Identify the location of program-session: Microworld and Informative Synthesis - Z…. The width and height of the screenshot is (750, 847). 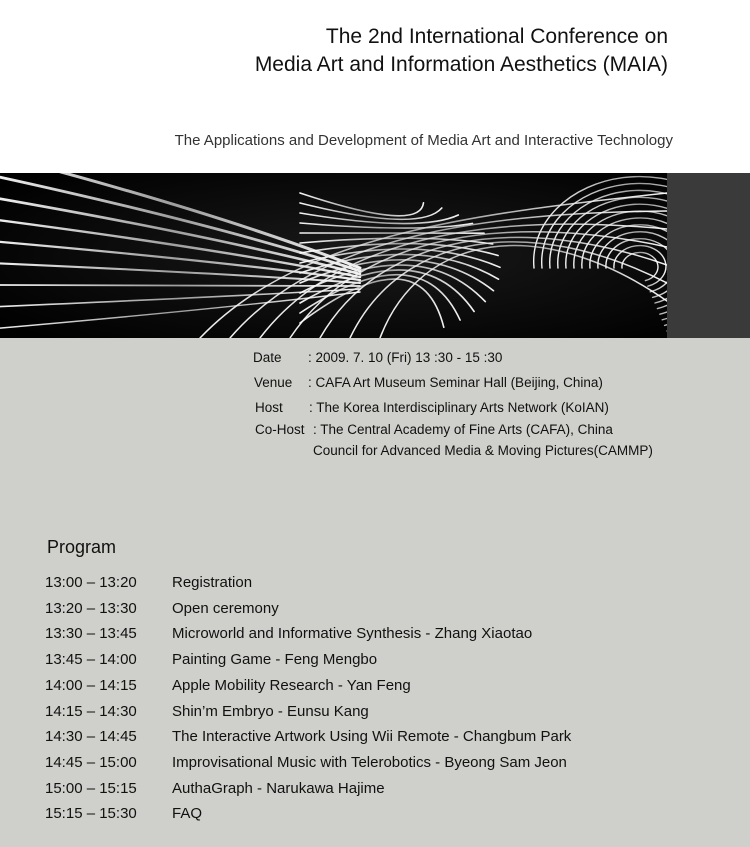
(352, 634).